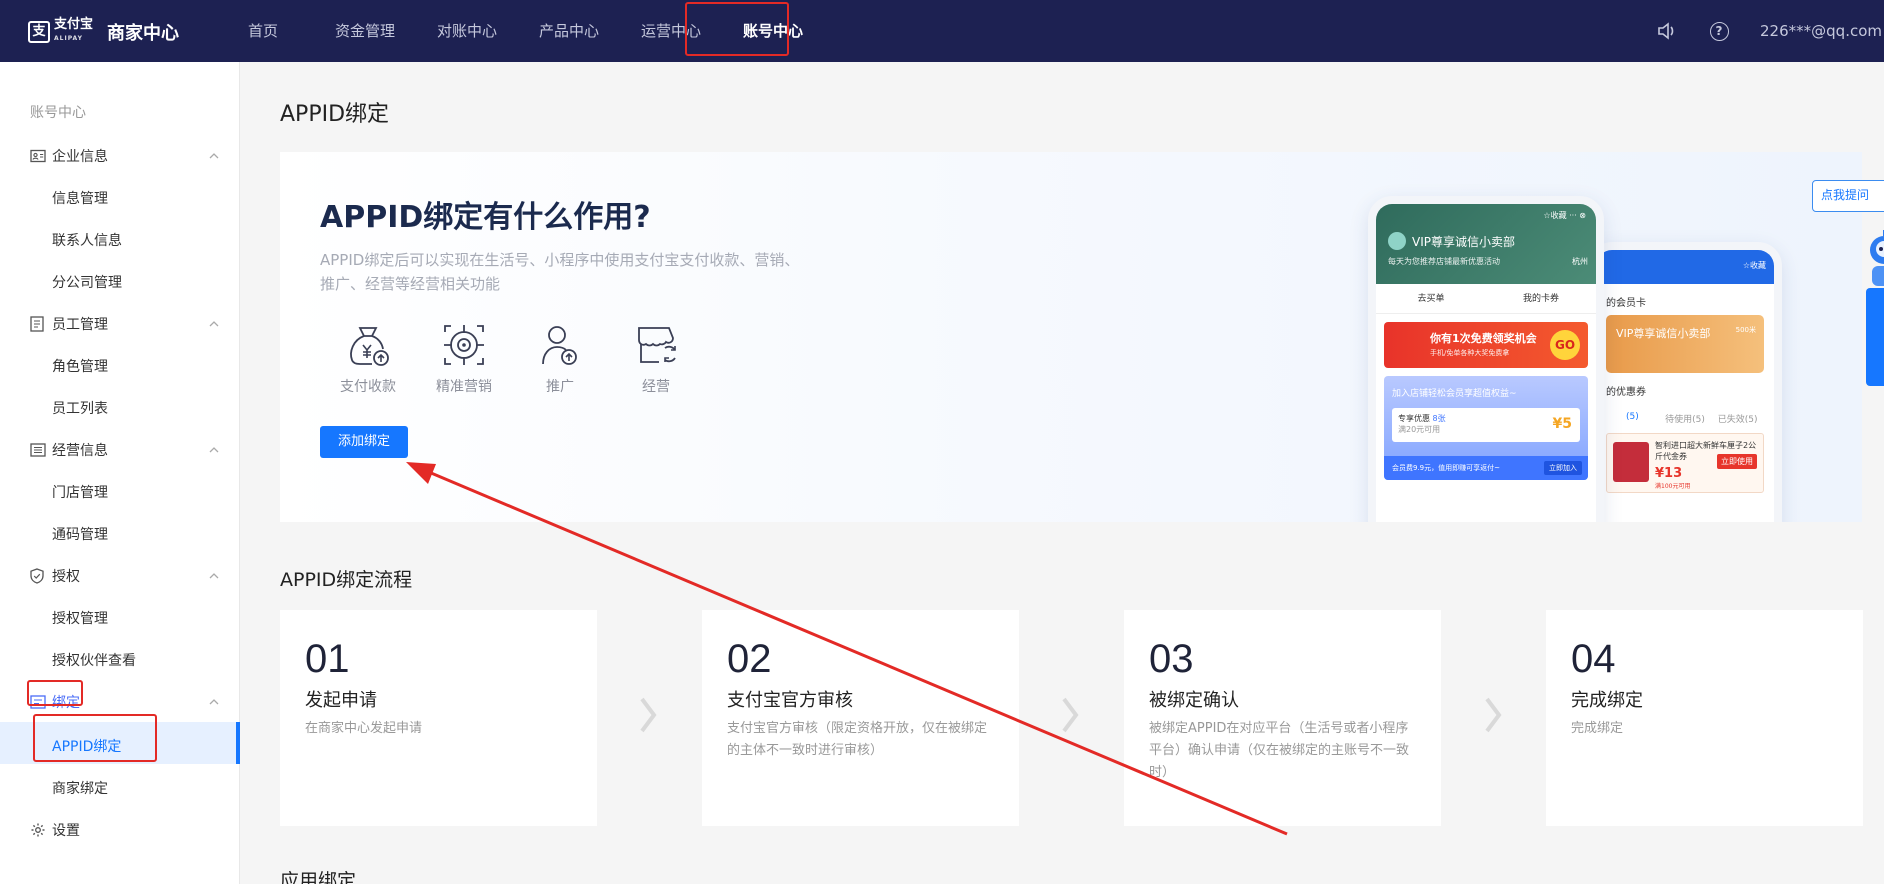  What do you see at coordinates (80, 366) in the screenshot?
I see `sidebar-item-role-management: 角色管理` at bounding box center [80, 366].